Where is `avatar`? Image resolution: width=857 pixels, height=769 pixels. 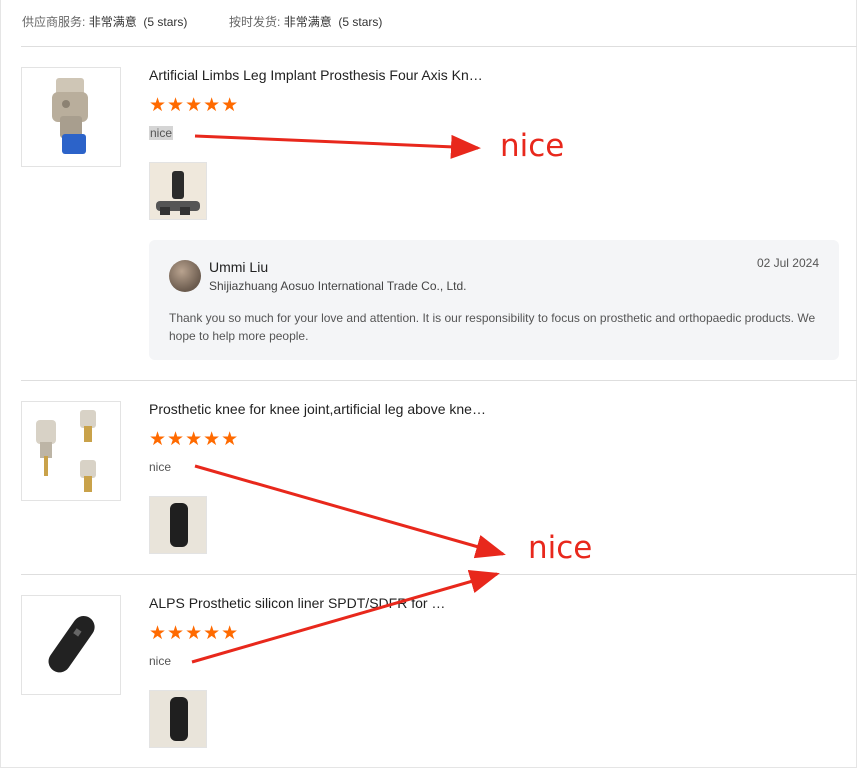
avatar is located at coordinates (185, 276).